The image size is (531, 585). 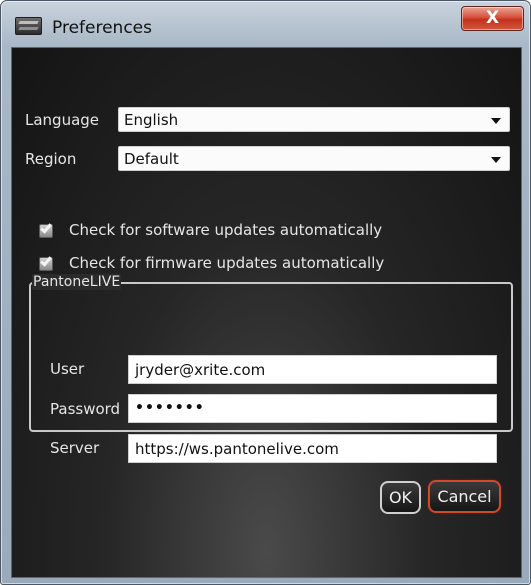 I want to click on region-value: Default, so click(x=151, y=159).